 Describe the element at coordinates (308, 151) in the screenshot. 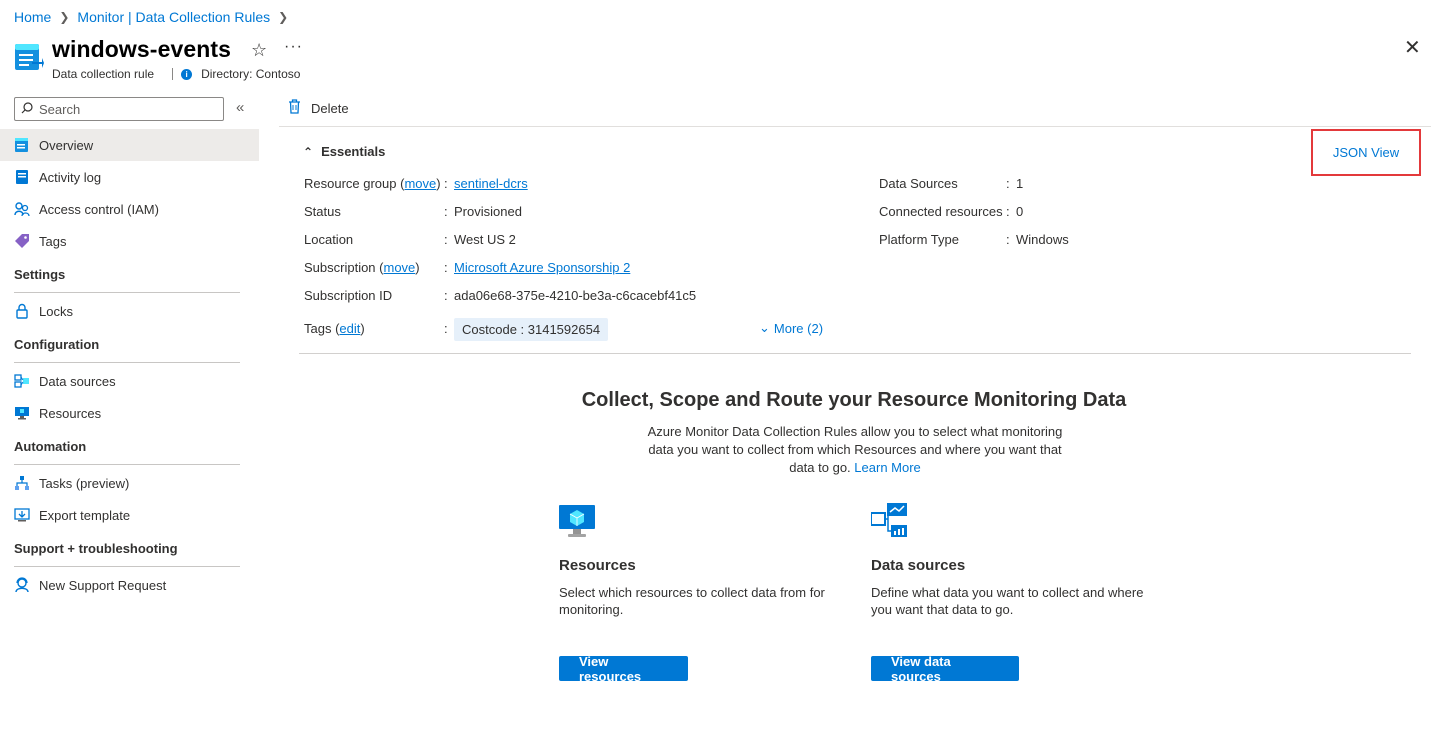

I see `chevron-up-icon: ⌃` at that location.